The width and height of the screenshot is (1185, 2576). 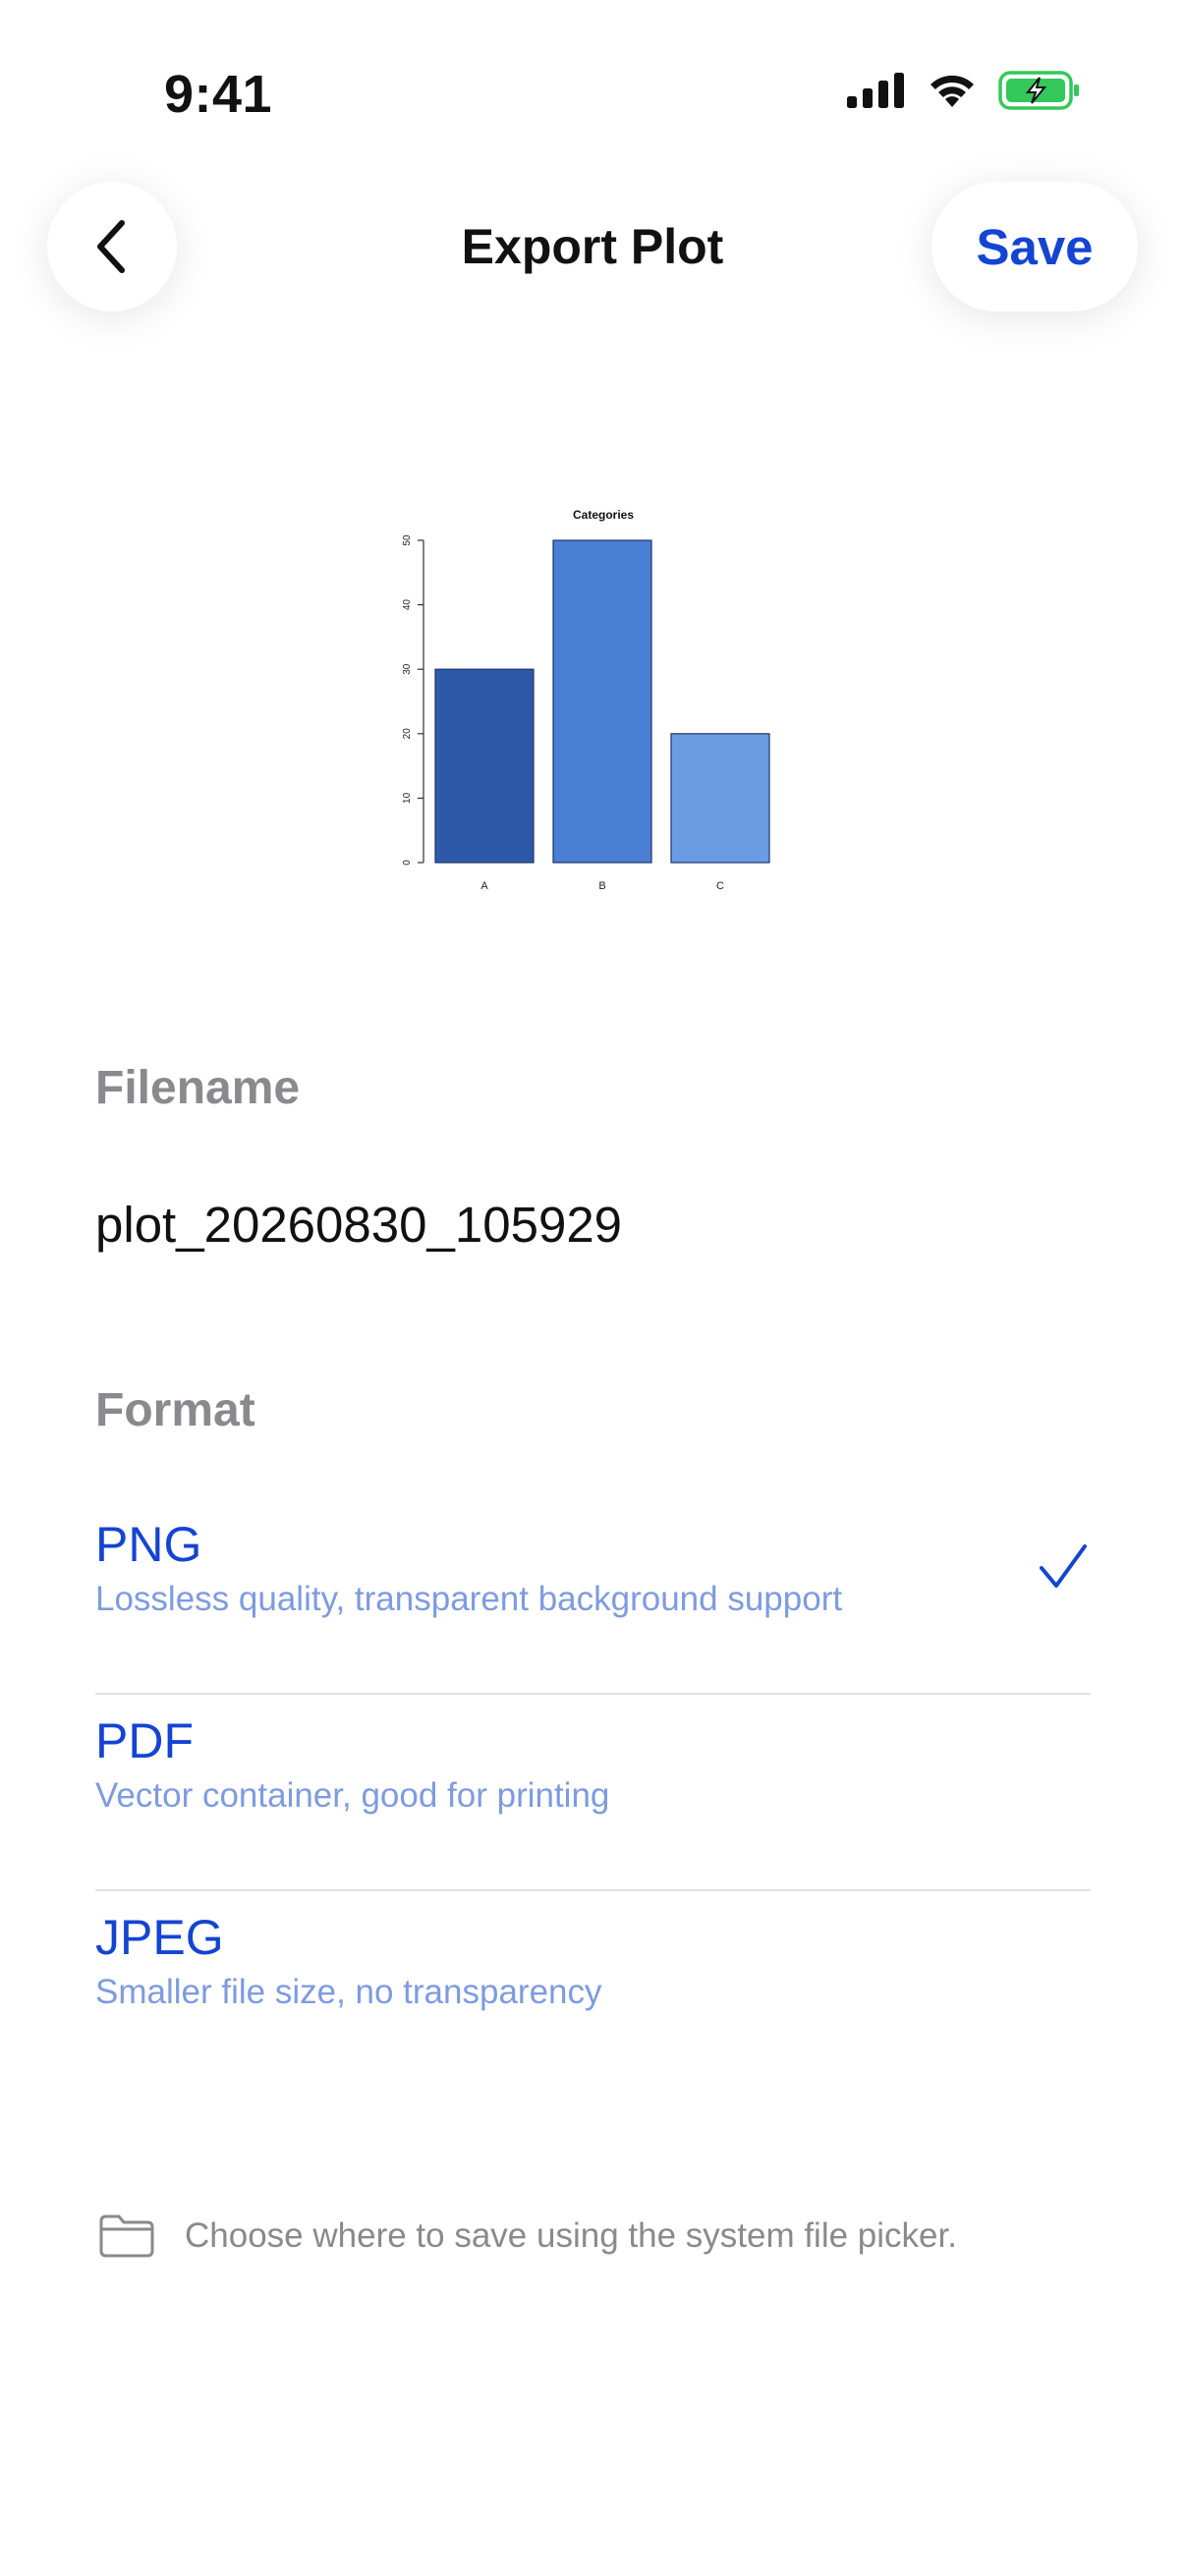 I want to click on x-axis-labels: A B C, so click(x=602, y=886).